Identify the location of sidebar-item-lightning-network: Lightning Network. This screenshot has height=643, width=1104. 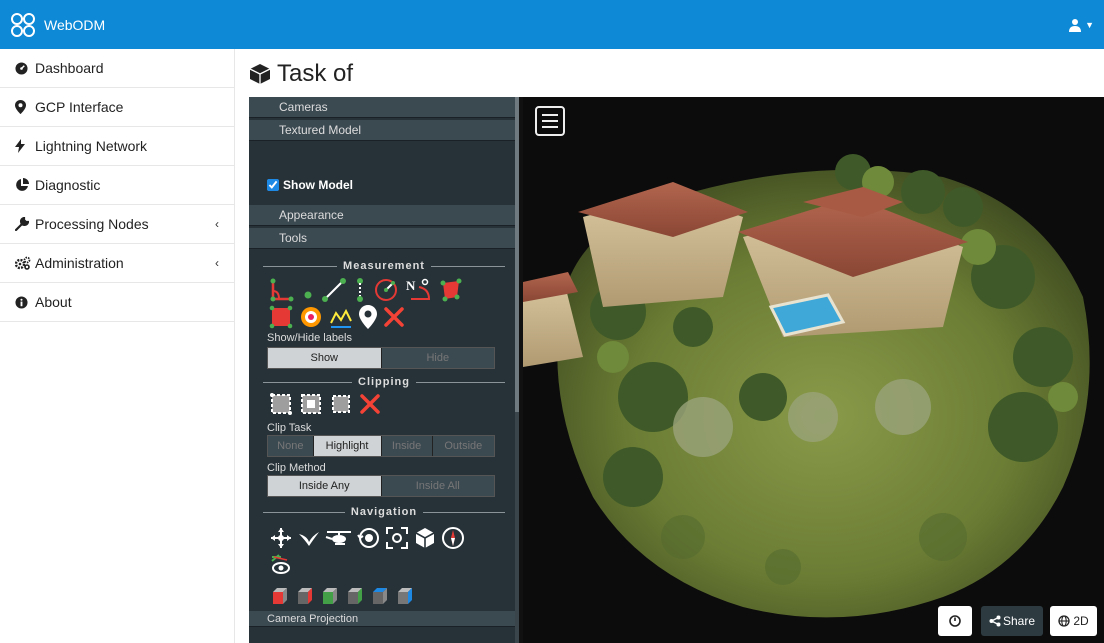
(117, 146).